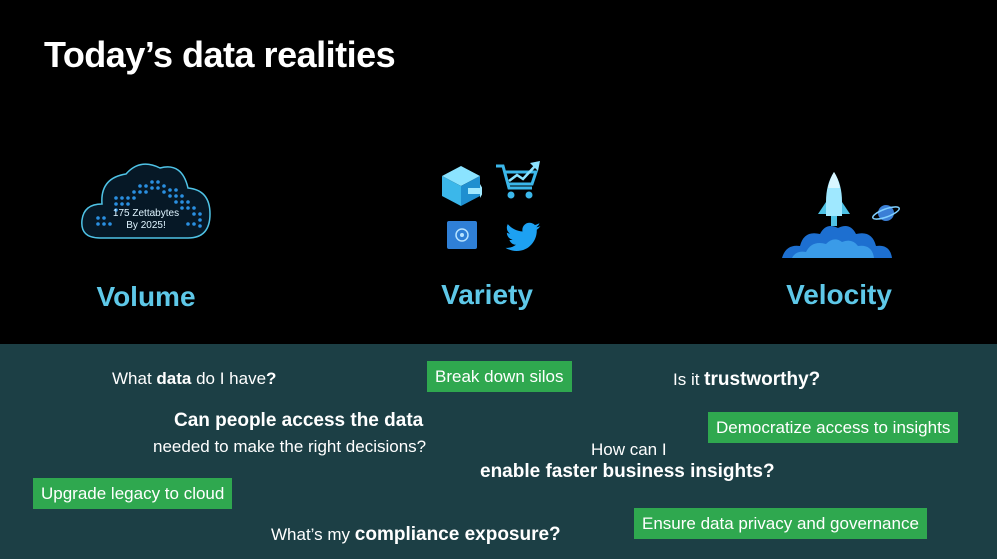 This screenshot has width=997, height=559. I want to click on package-icon, so click(462, 188).